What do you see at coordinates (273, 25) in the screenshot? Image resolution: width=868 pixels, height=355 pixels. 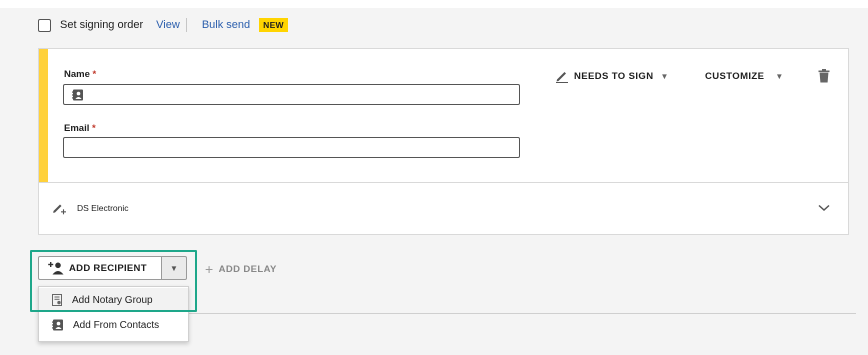 I see `new-badge: NEW` at bounding box center [273, 25].